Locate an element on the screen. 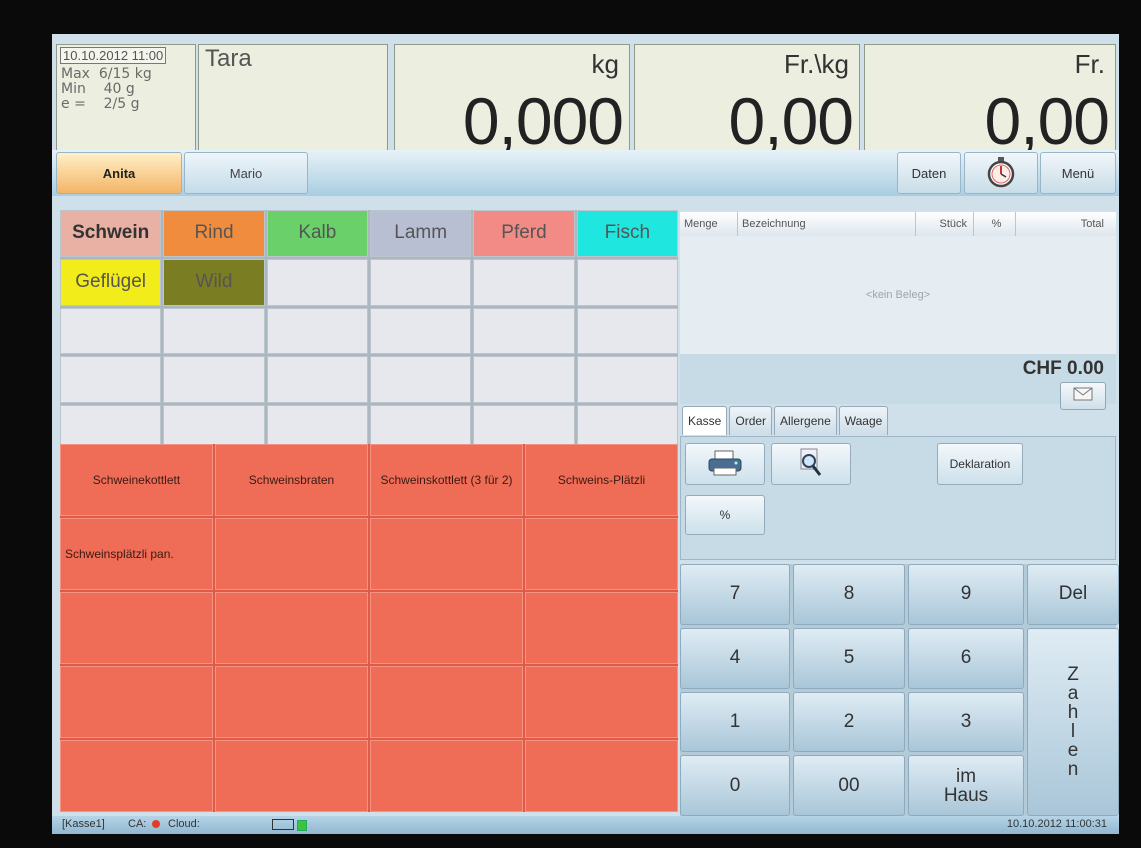  status-ca-label: CA: is located at coordinates (137, 824).